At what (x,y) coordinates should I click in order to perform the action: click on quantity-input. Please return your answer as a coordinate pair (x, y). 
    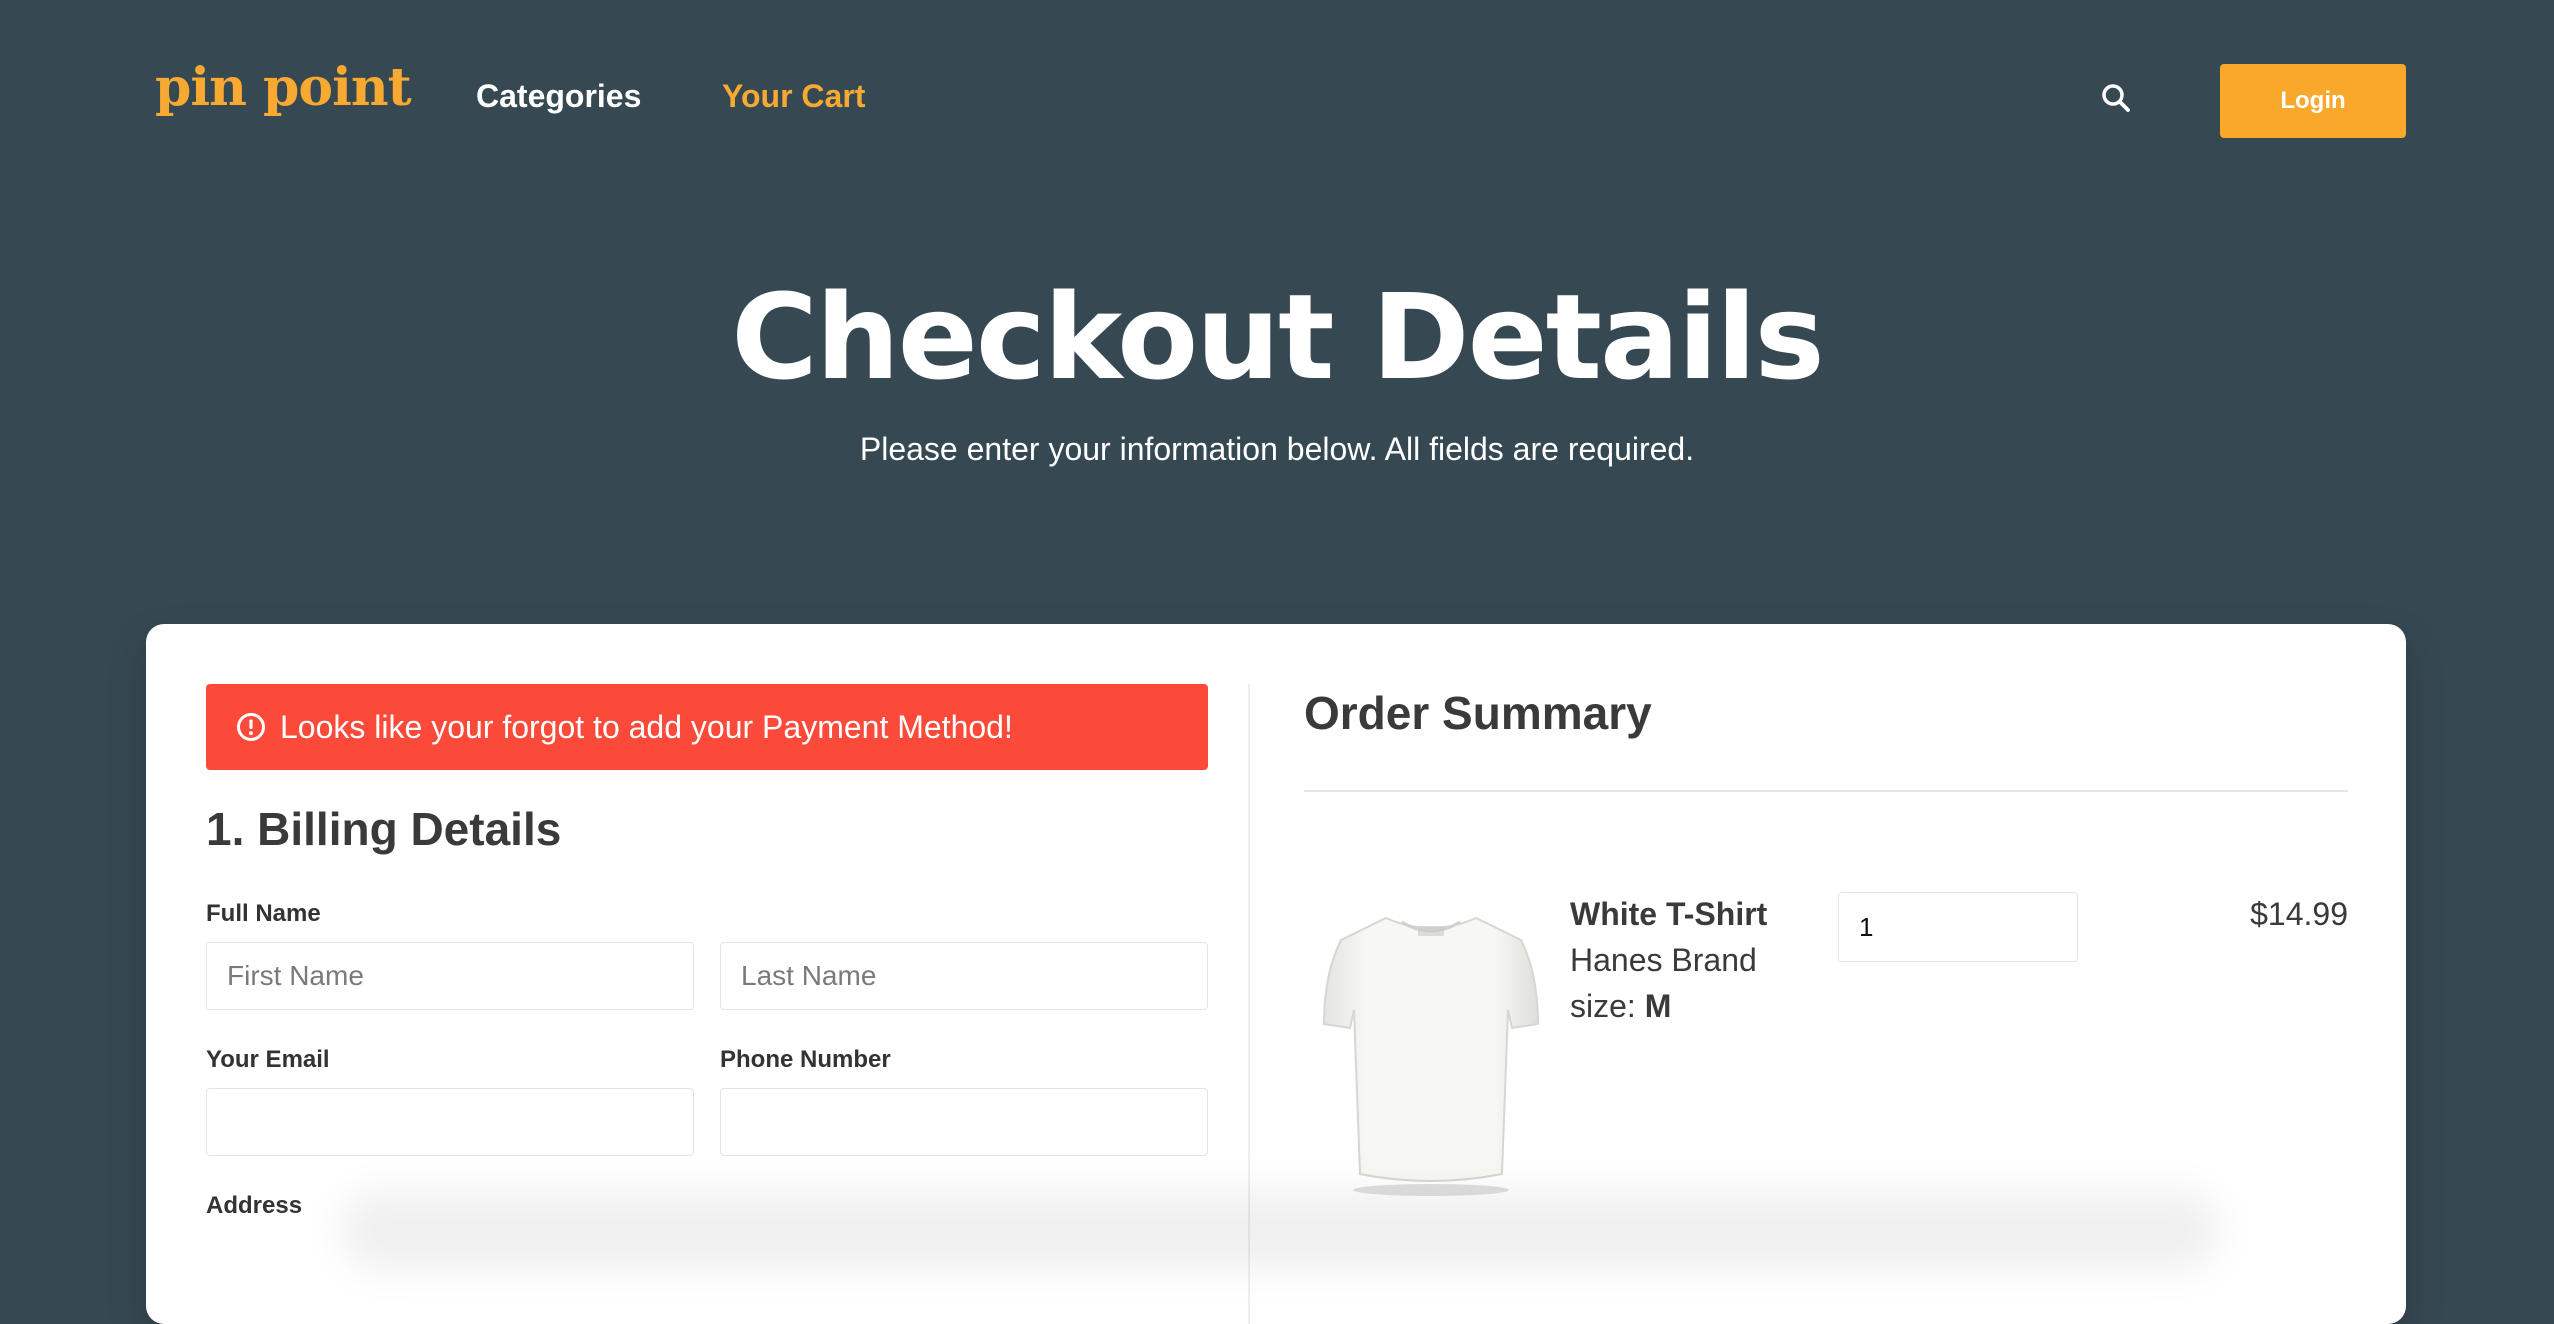
    Looking at the image, I should click on (1958, 927).